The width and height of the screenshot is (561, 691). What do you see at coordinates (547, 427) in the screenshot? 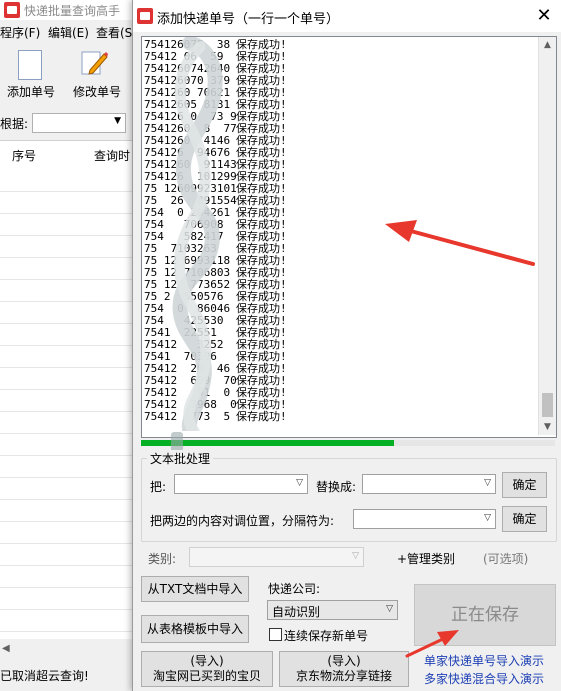
I see `scroll-down-icon: ▼` at bounding box center [547, 427].